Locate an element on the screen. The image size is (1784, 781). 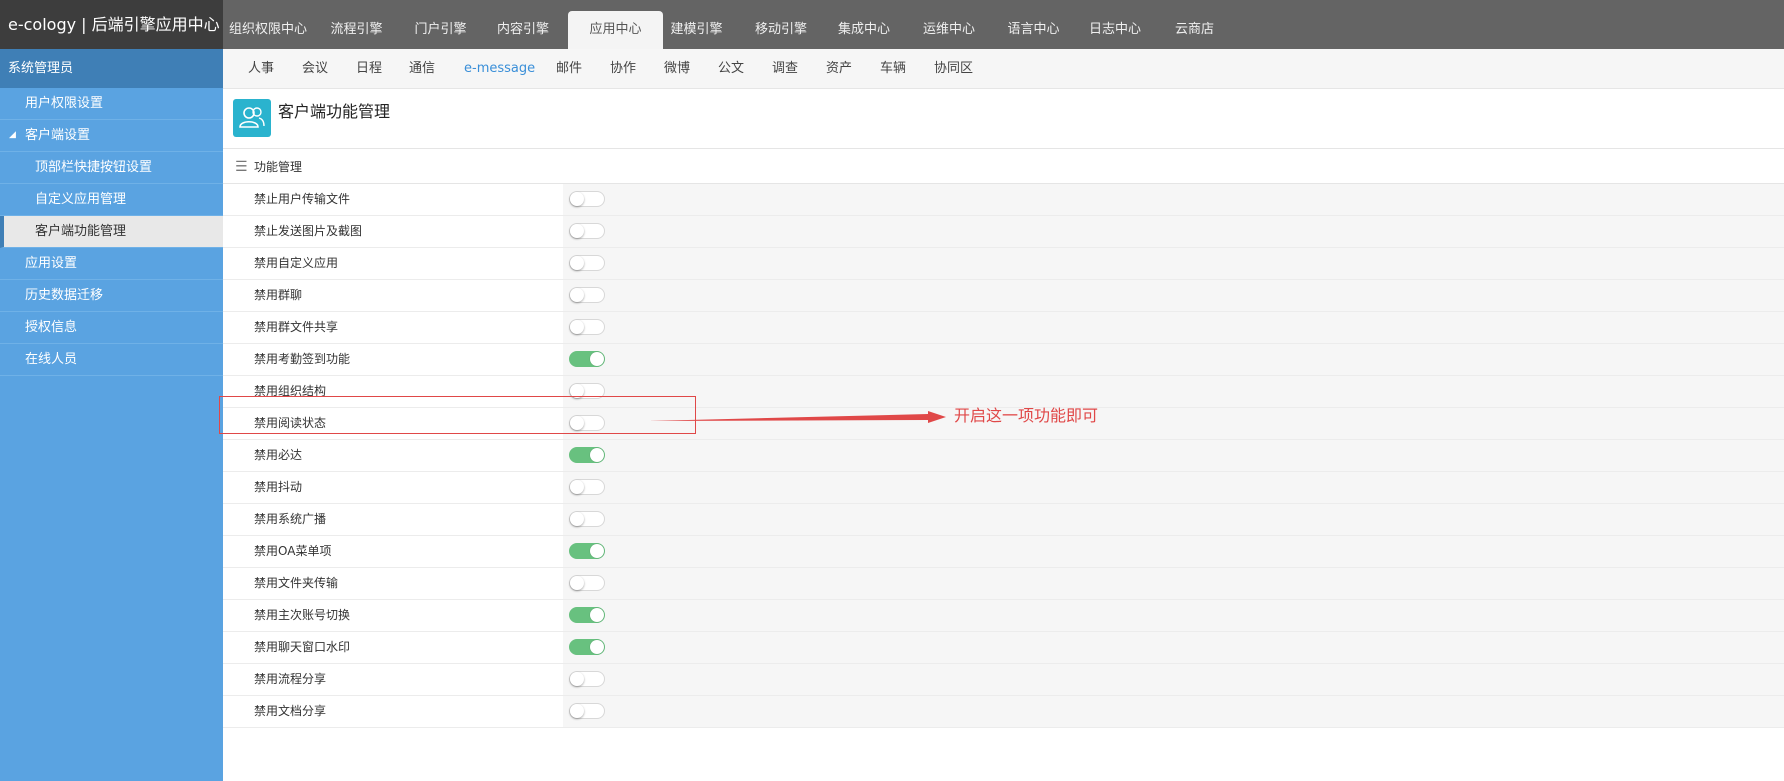
top-tab: 内容引擎 is located at coordinates (523, 30).